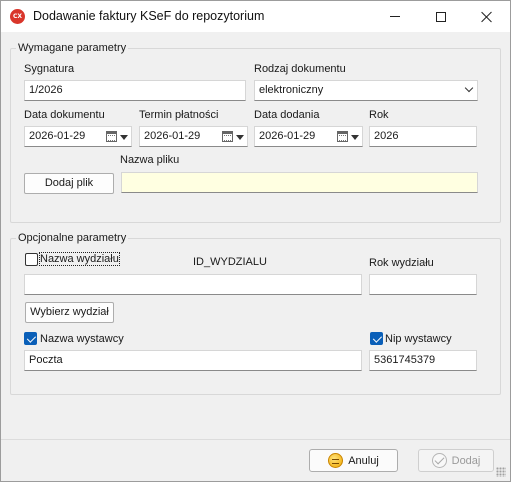 The image size is (511, 482). Describe the element at coordinates (193, 284) in the screenshot. I see `dept-name-input` at that location.